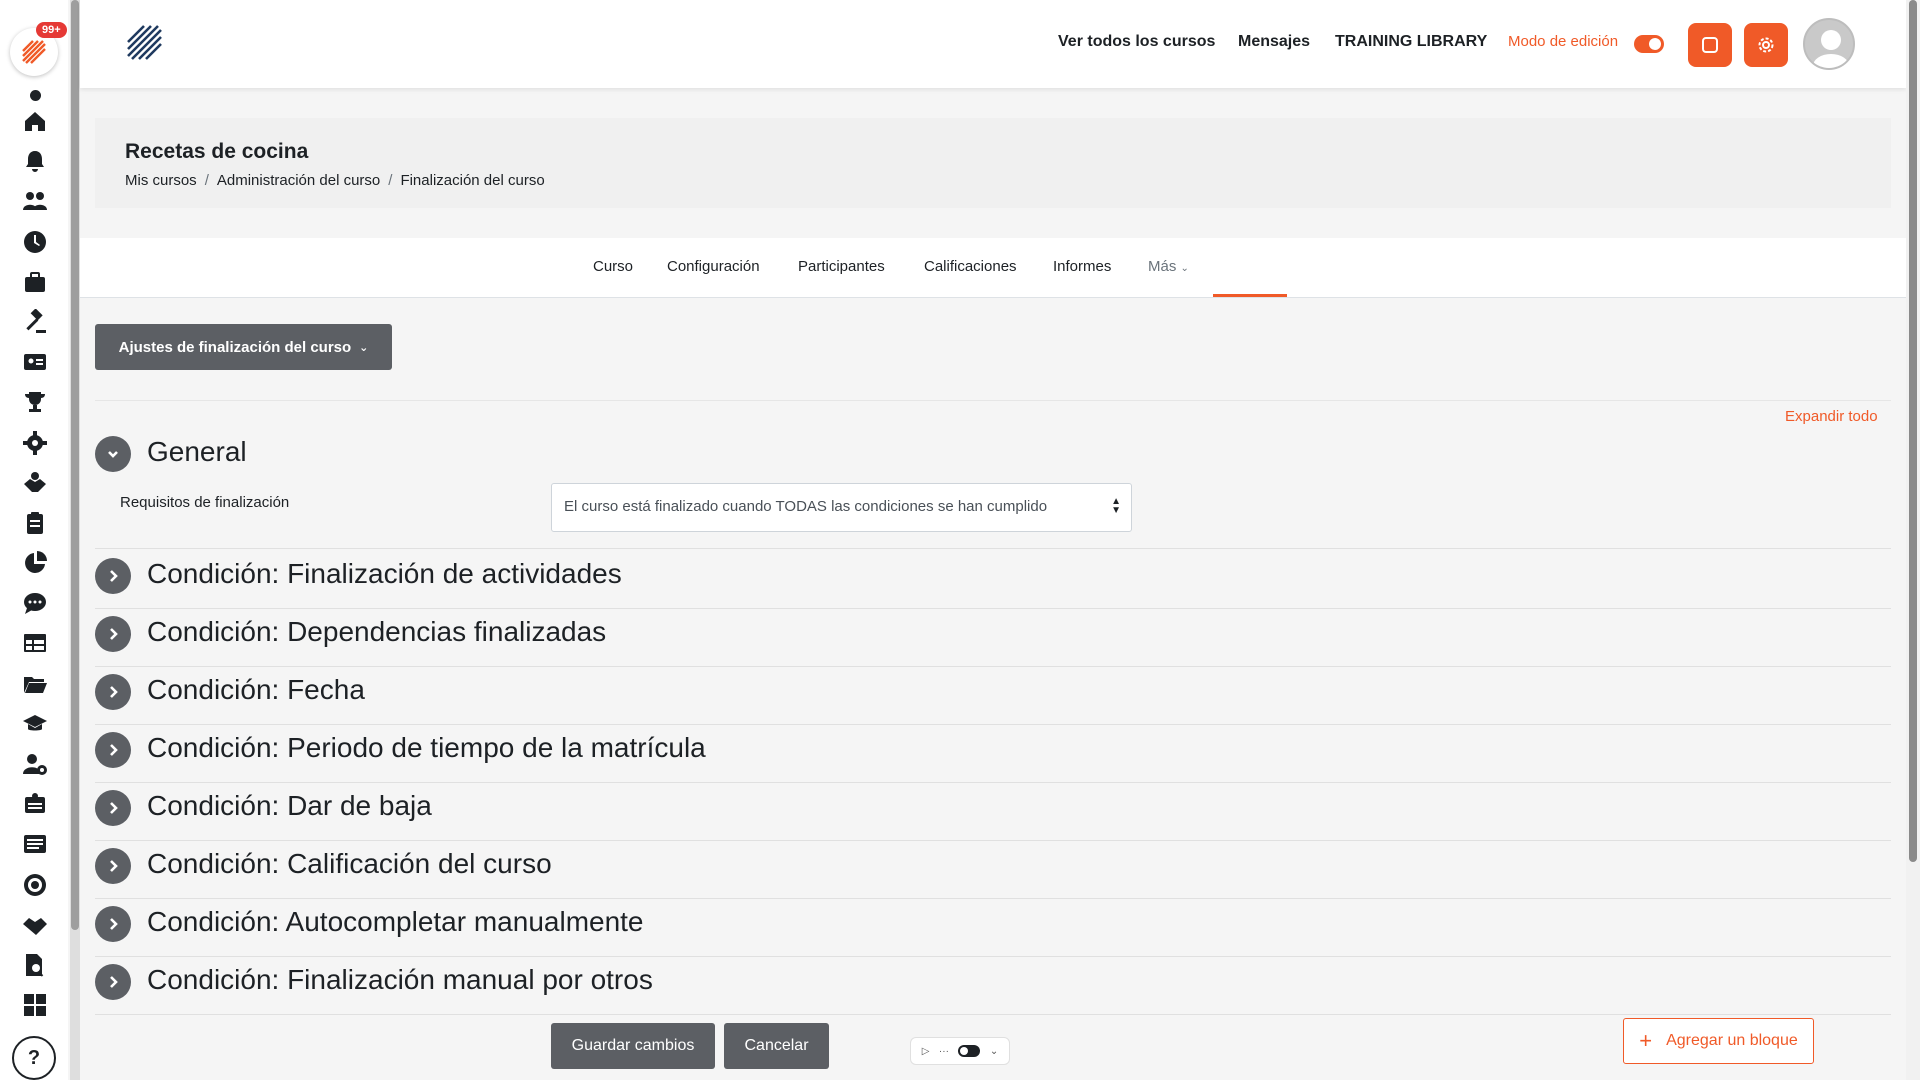 Image resolution: width=1920 pixels, height=1080 pixels. What do you see at coordinates (349, 864) in the screenshot?
I see `section-title: Condición: Calificación del curso` at bounding box center [349, 864].